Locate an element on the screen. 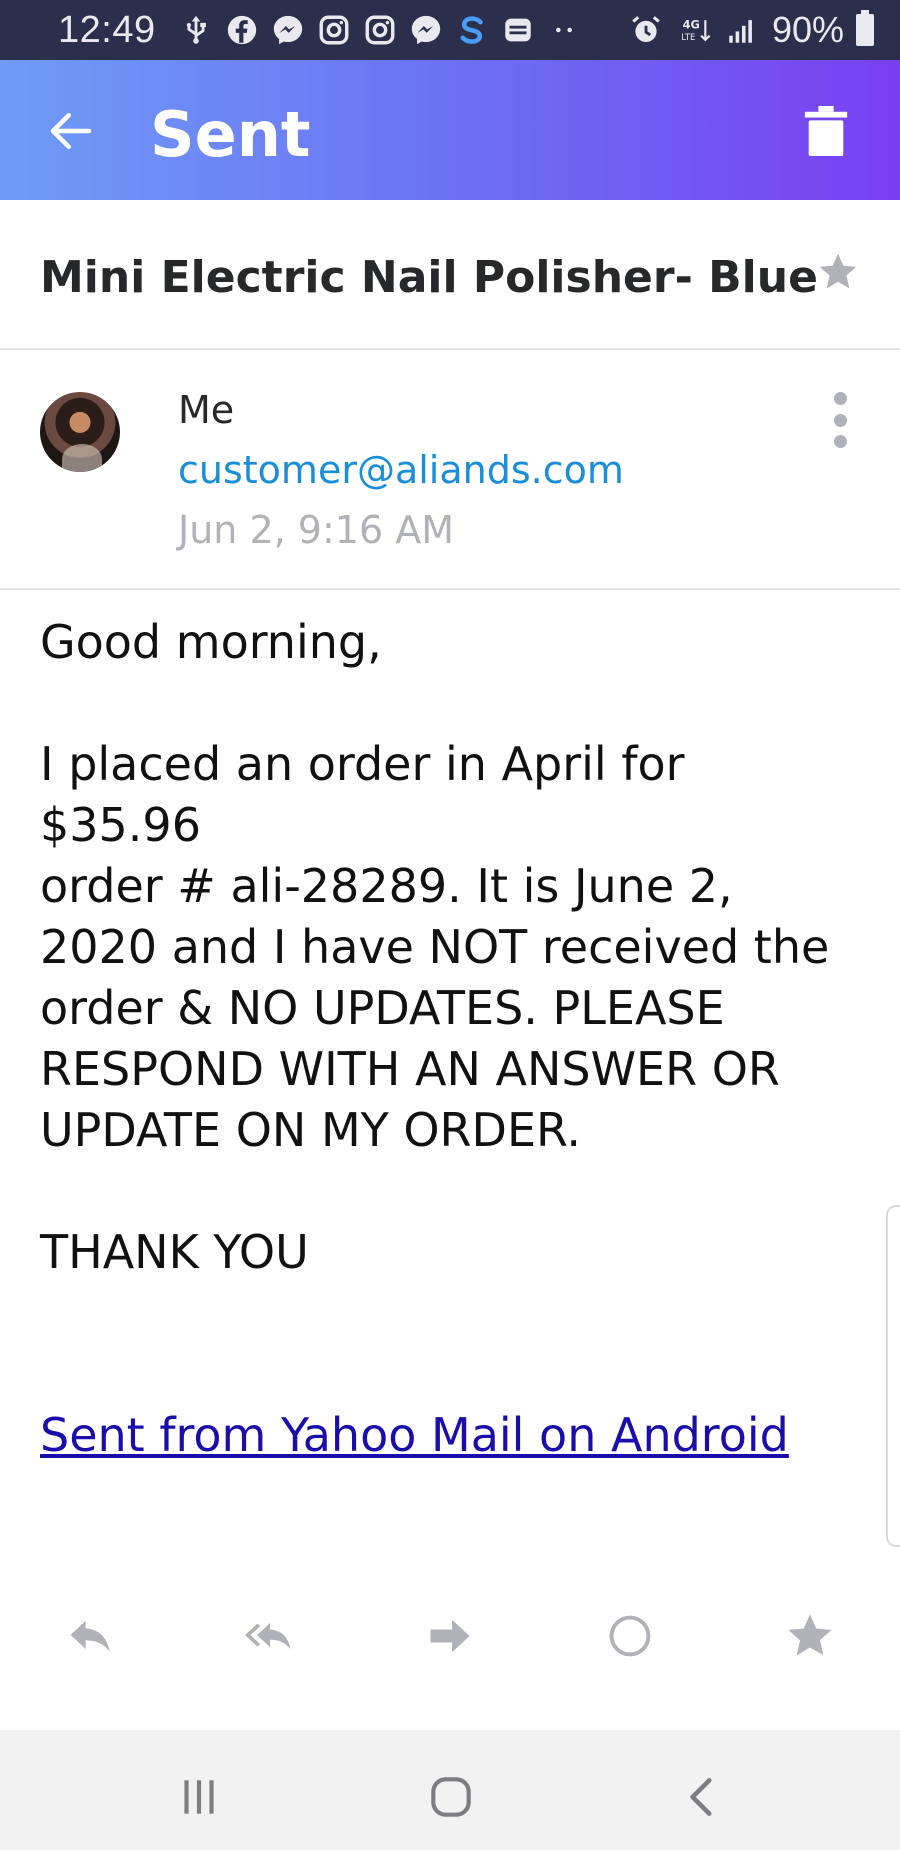 The width and height of the screenshot is (900, 1850). arrow-left-icon is located at coordinates (71, 131).